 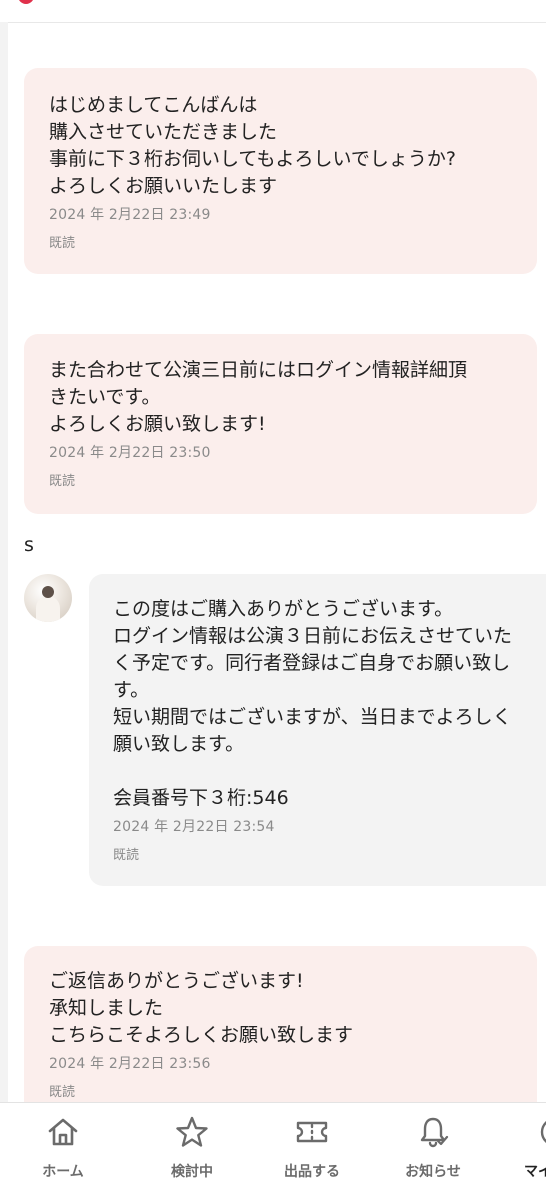 I want to click on top-bar, so click(x=273, y=11).